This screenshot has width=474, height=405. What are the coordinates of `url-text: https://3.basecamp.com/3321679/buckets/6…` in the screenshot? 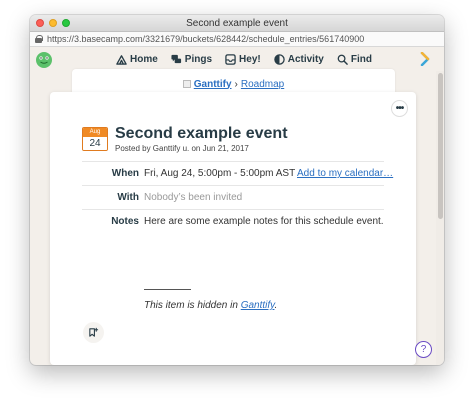 It's located at (205, 39).